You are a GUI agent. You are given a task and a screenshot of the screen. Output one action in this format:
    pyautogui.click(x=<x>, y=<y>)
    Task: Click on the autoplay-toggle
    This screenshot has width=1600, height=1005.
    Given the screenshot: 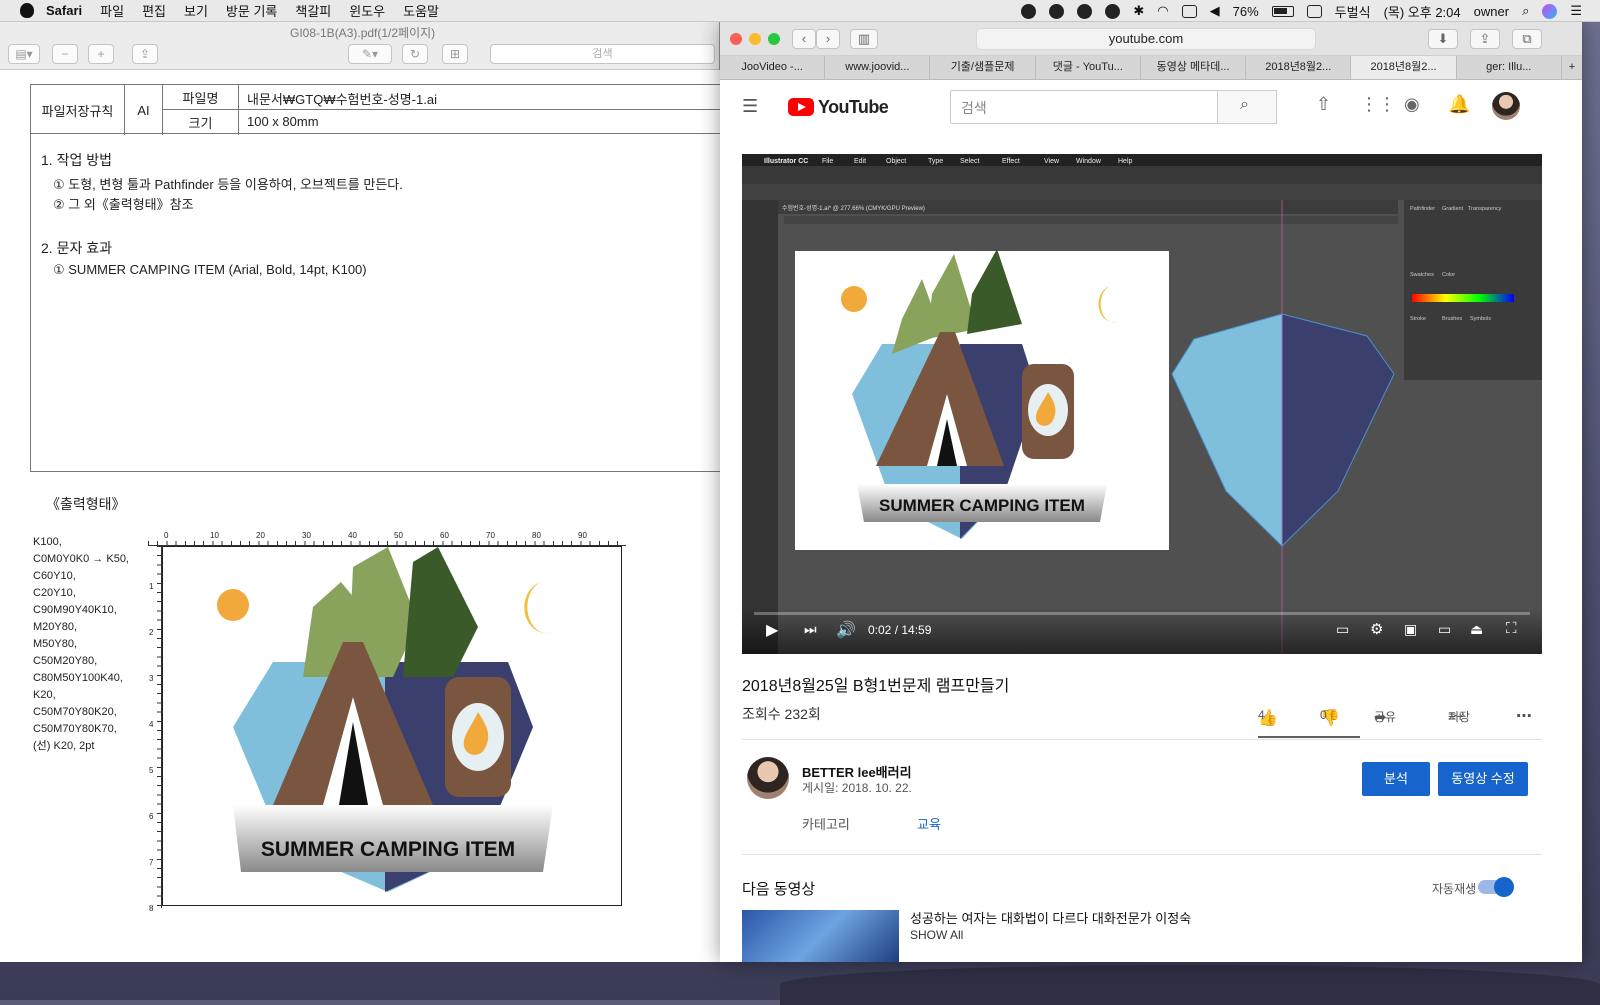 What is the action you would take?
    pyautogui.click(x=1496, y=887)
    